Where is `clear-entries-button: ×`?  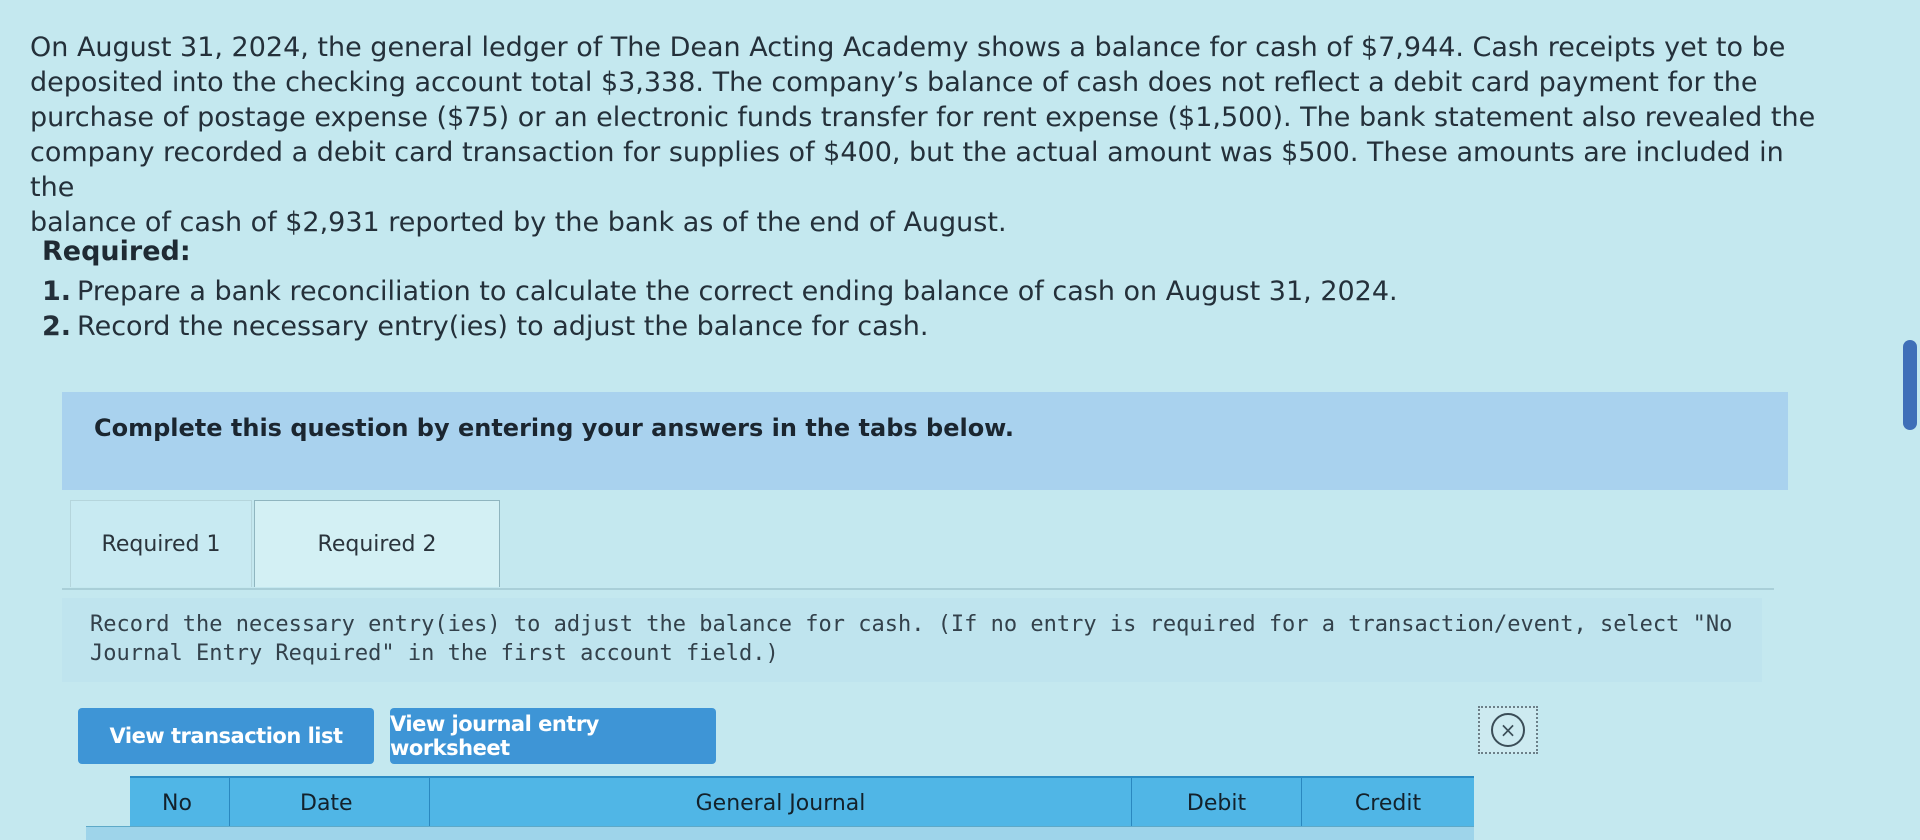
clear-entries-button: × is located at coordinates (1508, 730).